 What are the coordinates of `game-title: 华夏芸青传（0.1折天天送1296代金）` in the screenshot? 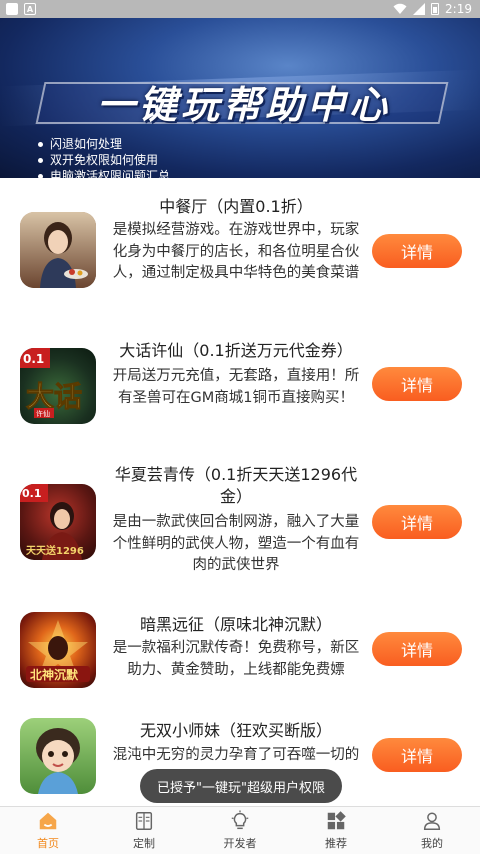 It's located at (236, 485).